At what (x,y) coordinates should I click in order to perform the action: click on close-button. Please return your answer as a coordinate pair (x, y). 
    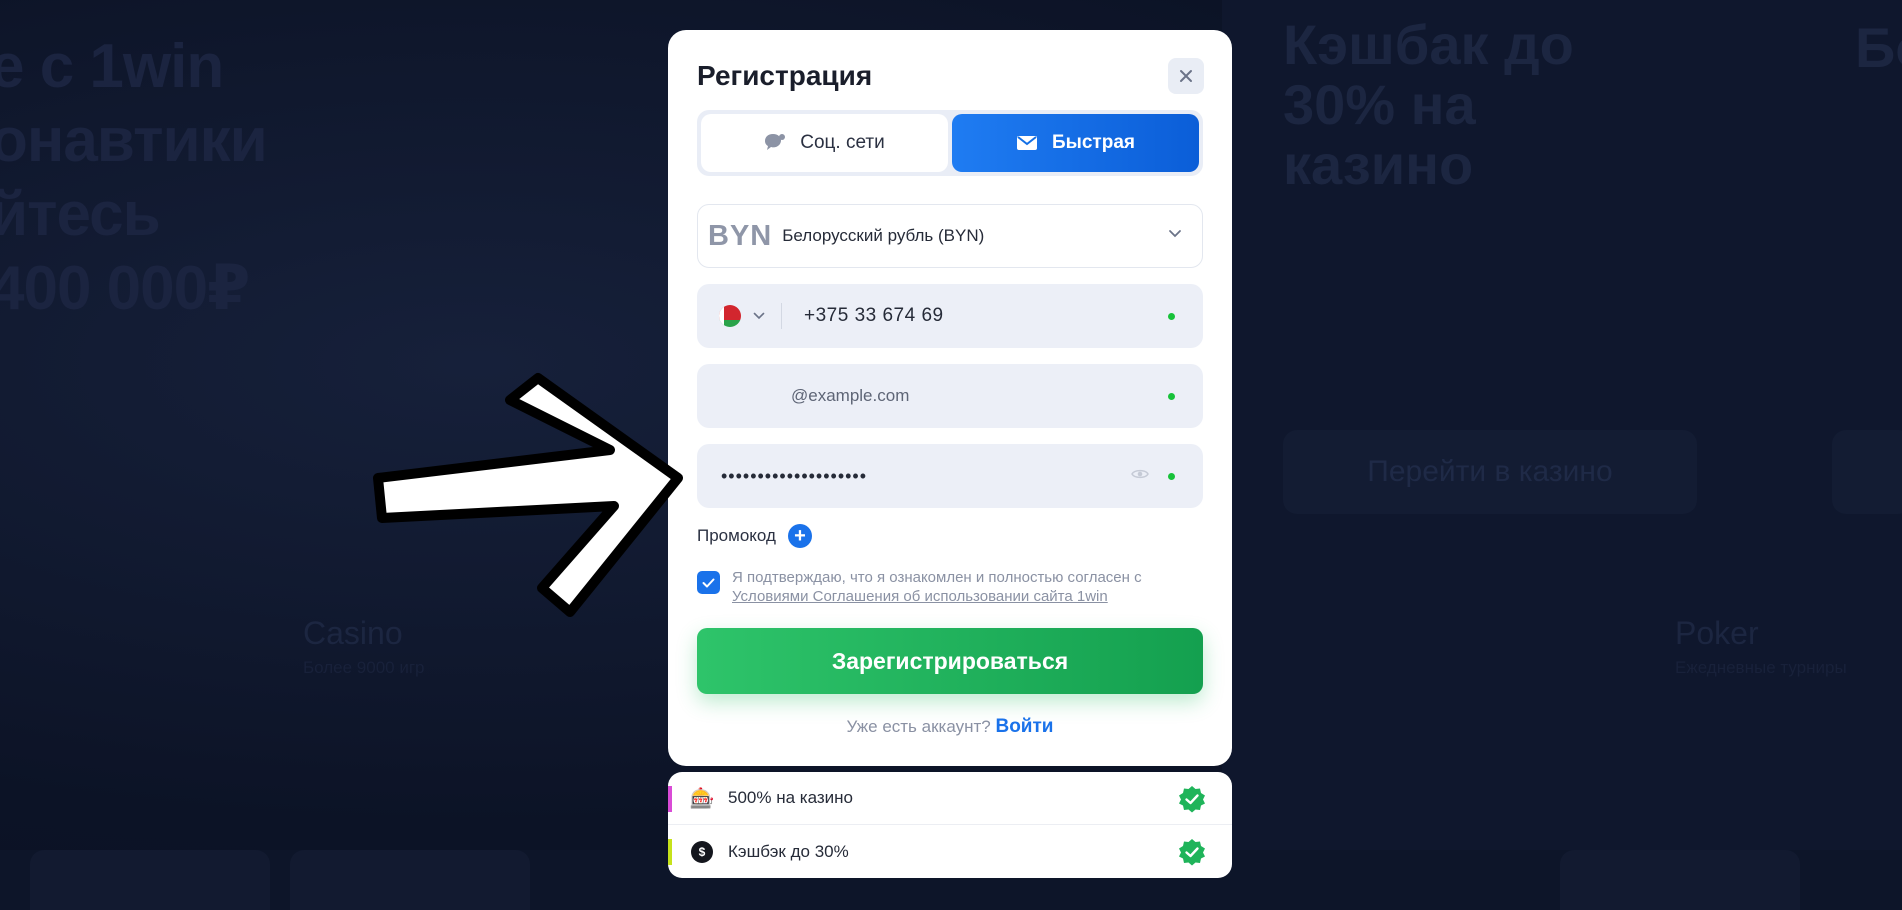
    Looking at the image, I should click on (1186, 76).